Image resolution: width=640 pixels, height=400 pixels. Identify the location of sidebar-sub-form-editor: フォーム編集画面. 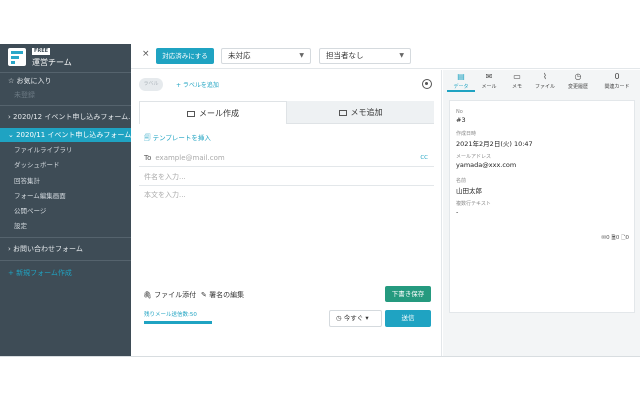
(65, 196).